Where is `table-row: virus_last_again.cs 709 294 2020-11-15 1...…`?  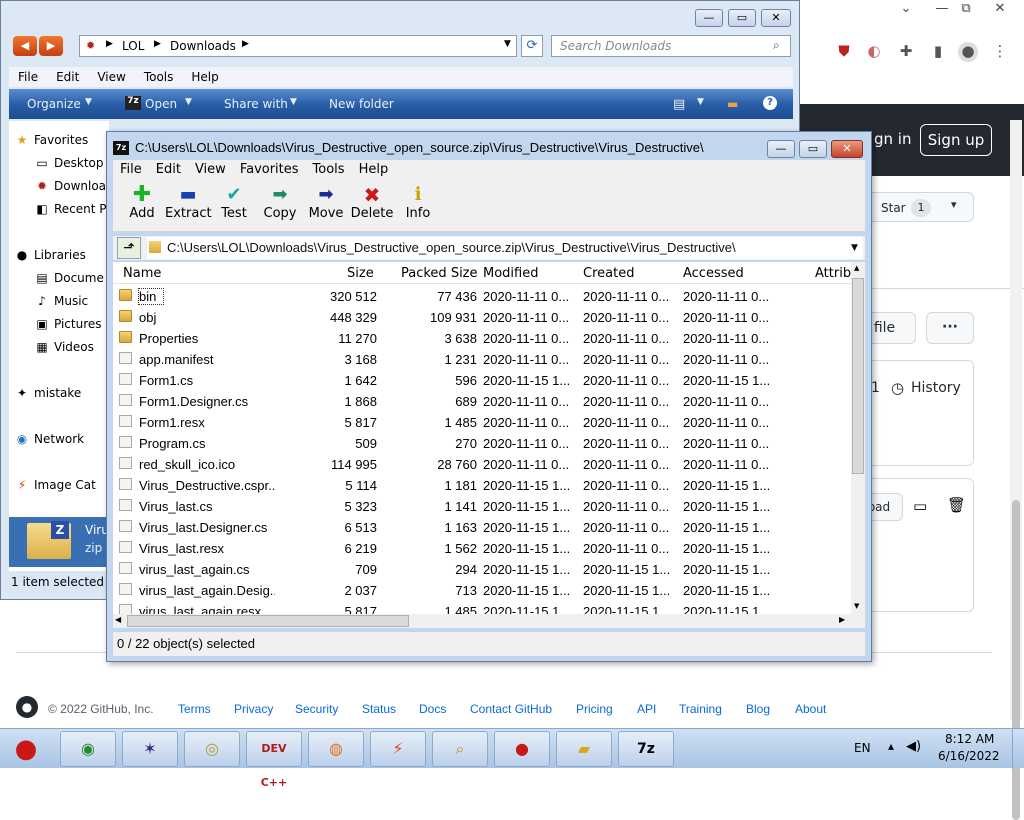 table-row: virus_last_again.cs 709 294 2020-11-15 1...… is located at coordinates (482, 569).